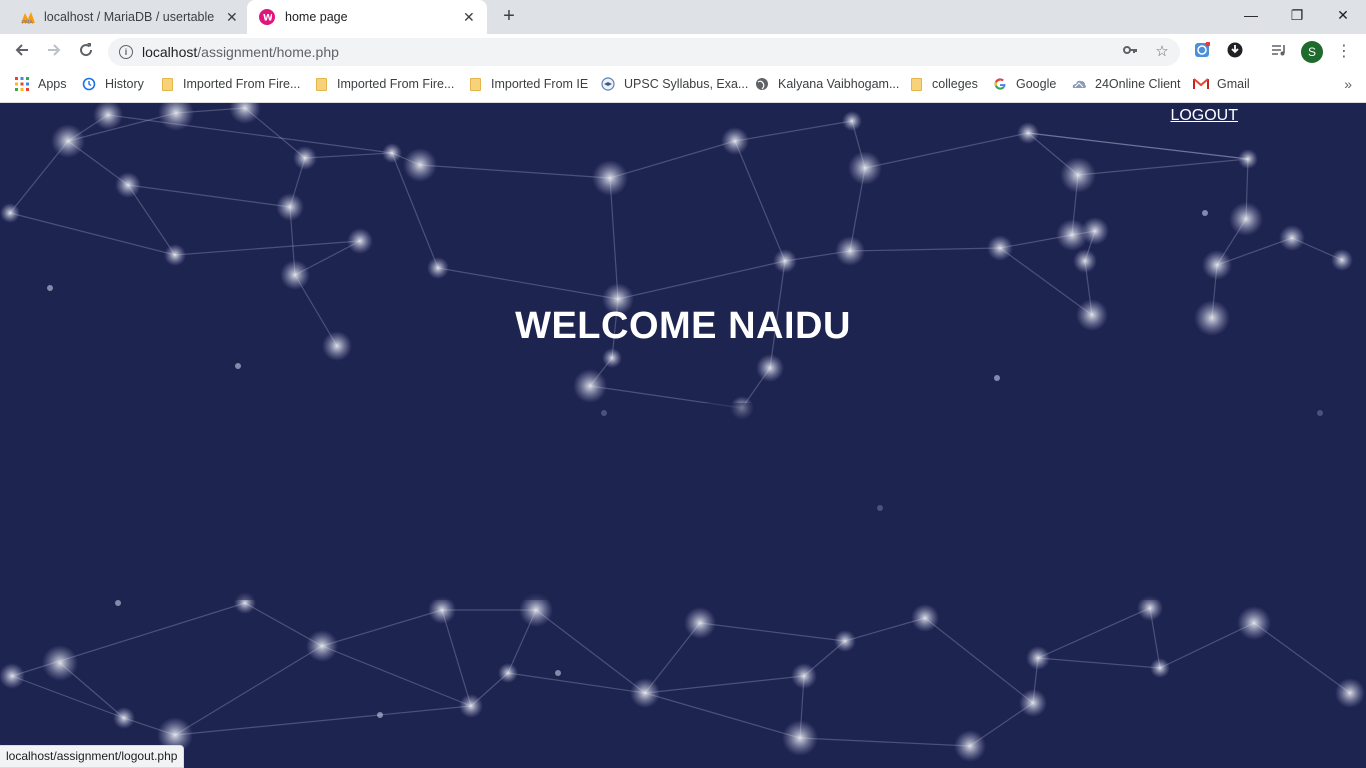 This screenshot has width=1366, height=768. What do you see at coordinates (1251, 15) in the screenshot?
I see `minimize-button: —` at bounding box center [1251, 15].